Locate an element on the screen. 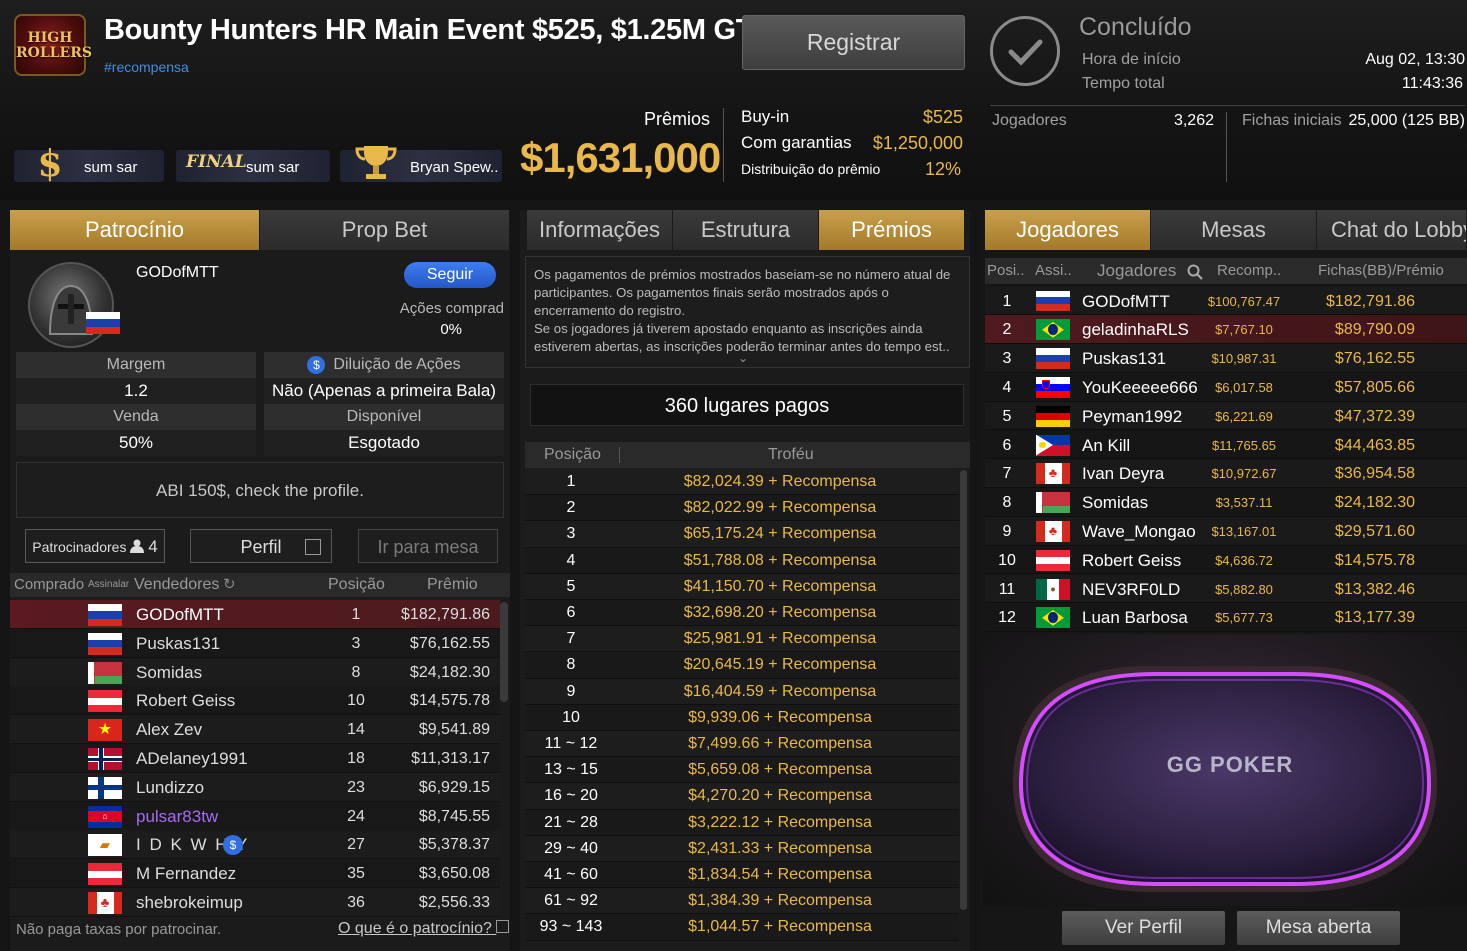  seller-position: 3 is located at coordinates (356, 643).